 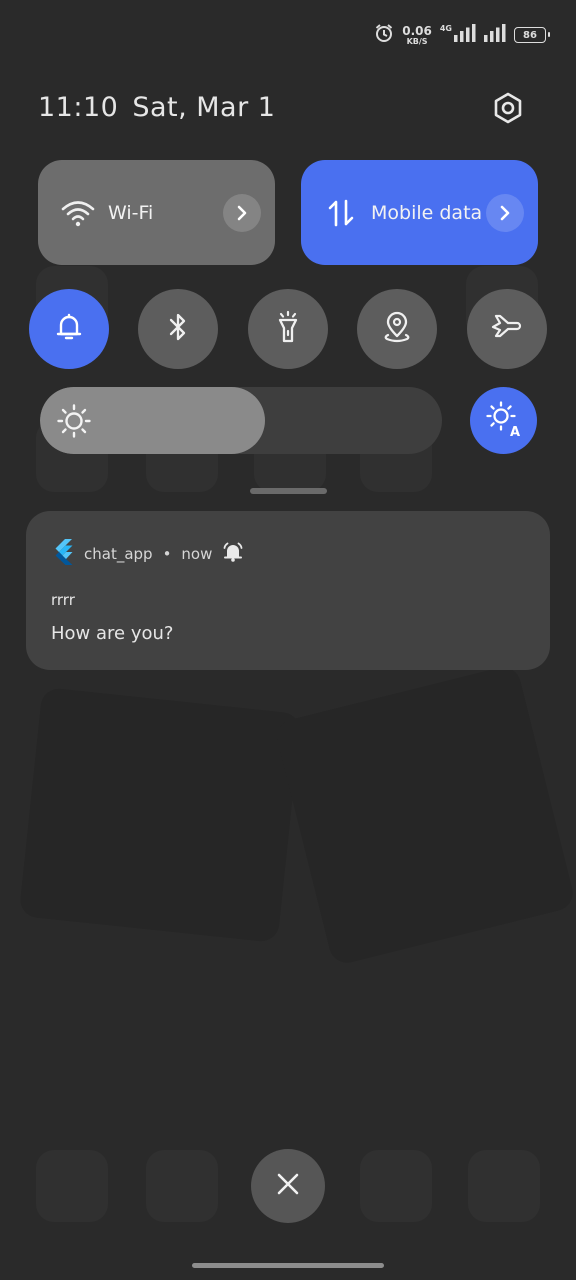 I want to click on notification-title: rrrr, so click(x=63, y=600).